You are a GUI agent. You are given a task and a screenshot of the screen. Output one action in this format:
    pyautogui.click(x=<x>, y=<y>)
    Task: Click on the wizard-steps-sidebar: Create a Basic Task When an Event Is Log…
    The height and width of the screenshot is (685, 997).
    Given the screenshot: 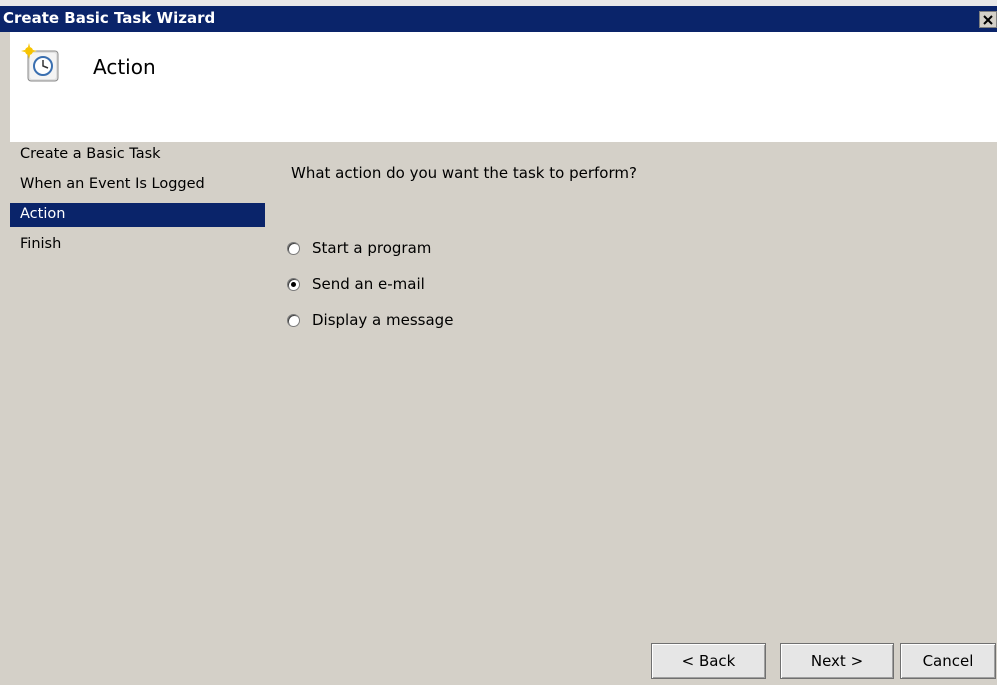 What is the action you would take?
    pyautogui.click(x=137, y=203)
    